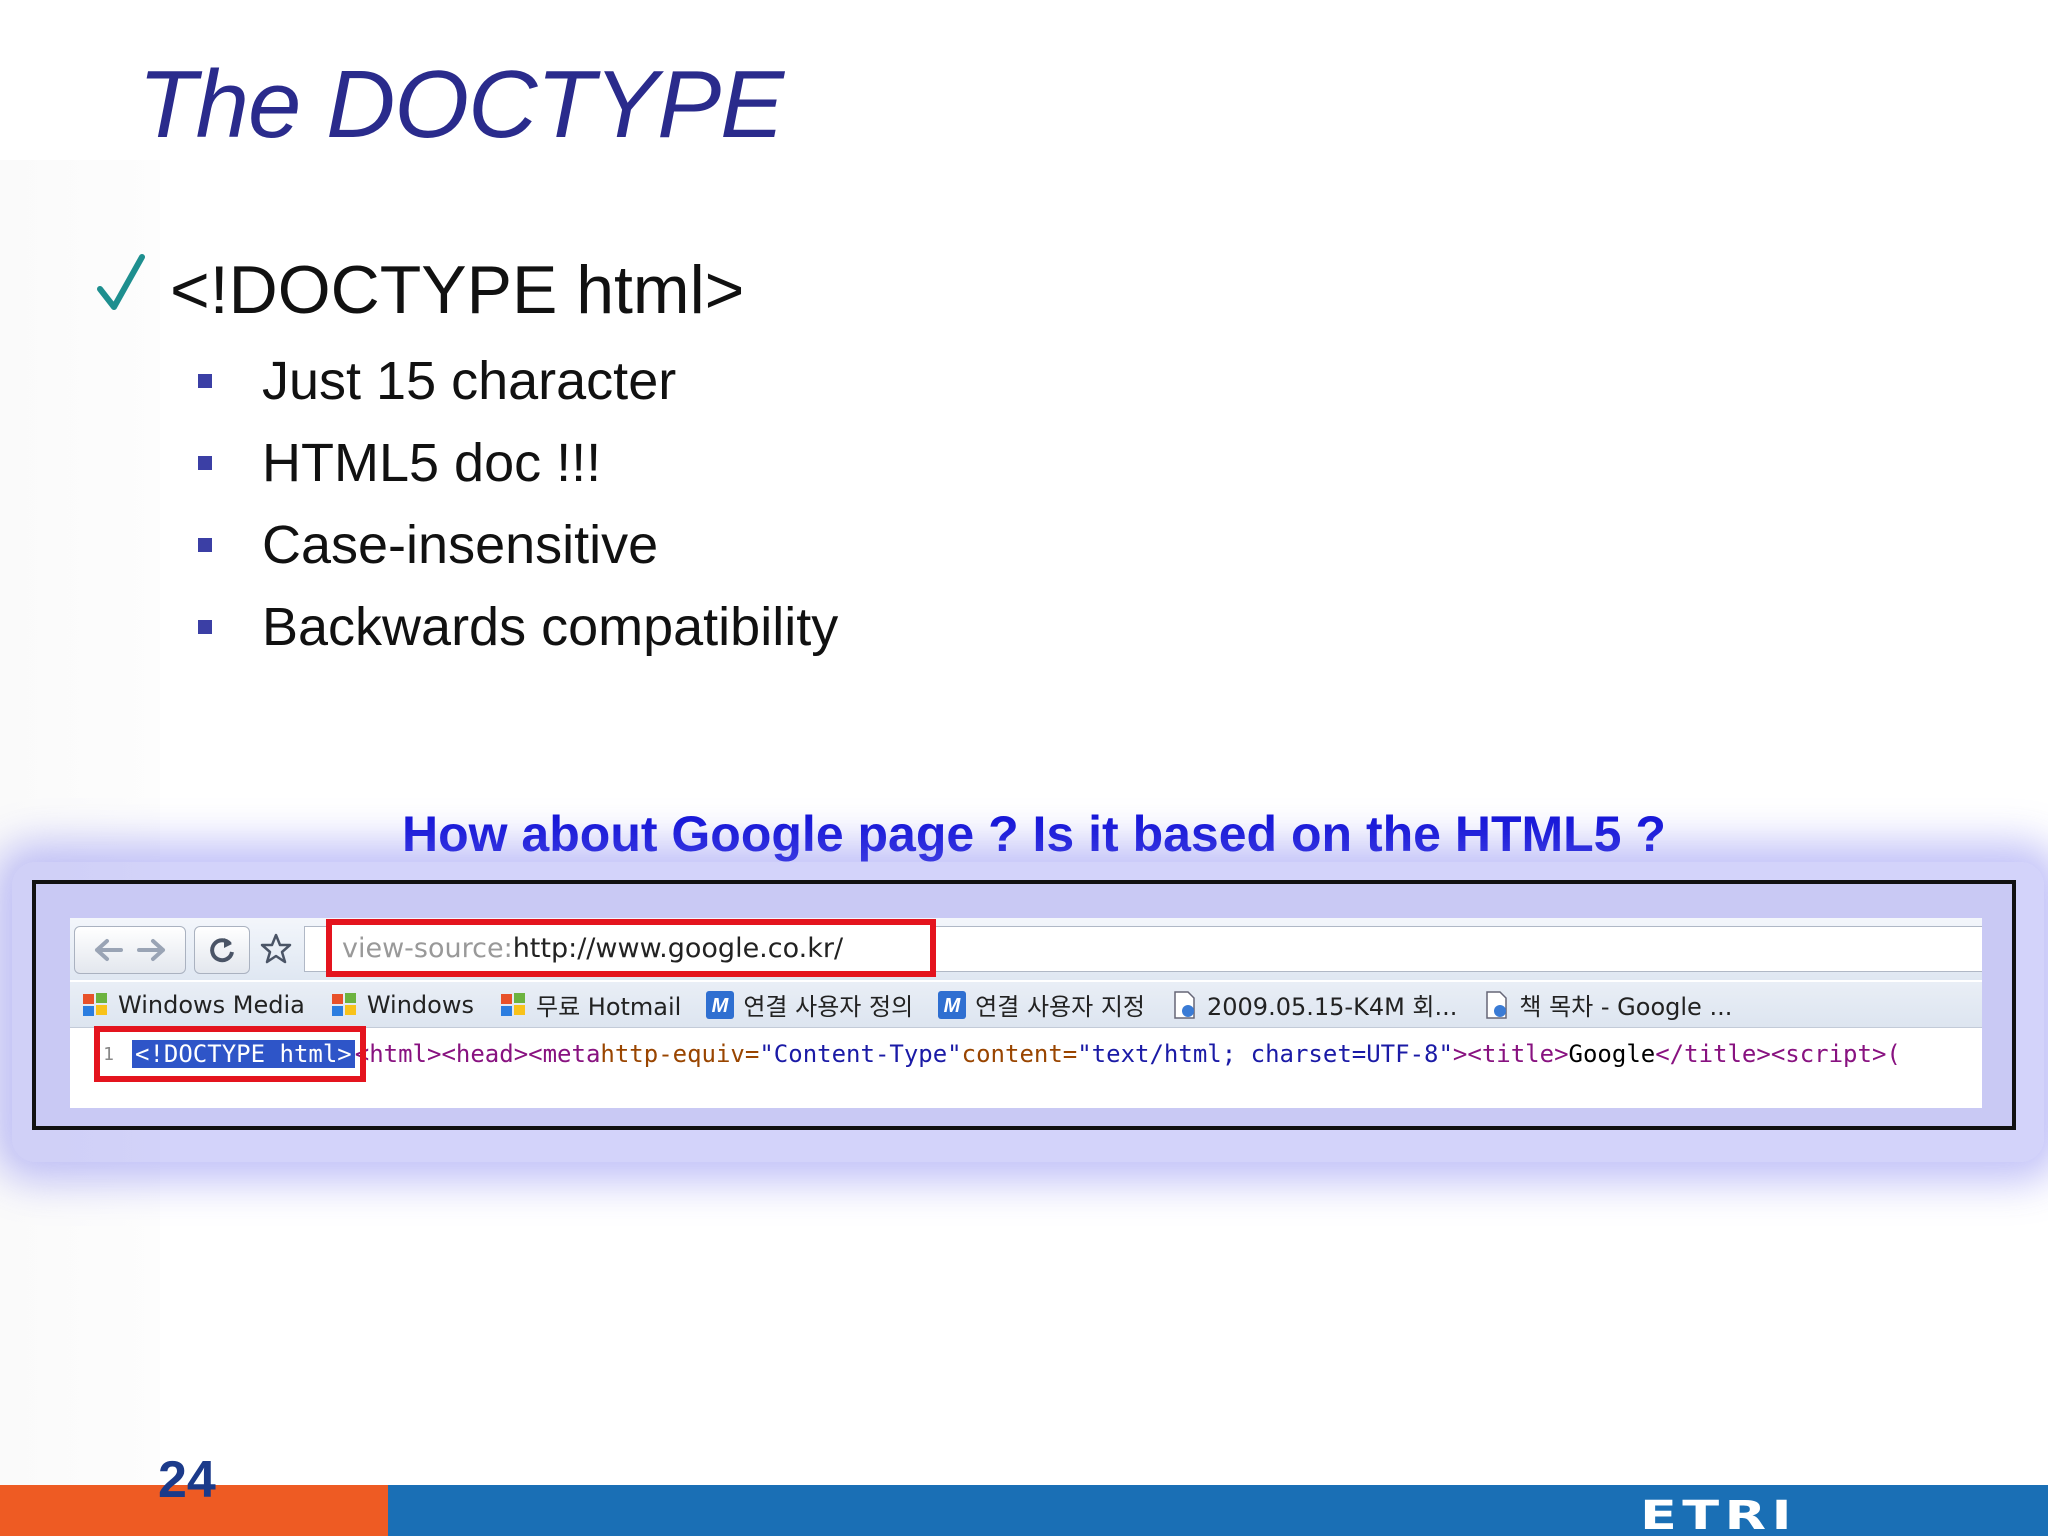 Image resolution: width=2048 pixels, height=1539 pixels. I want to click on bookmark-label: 무료 Hotmail, so click(608, 1007).